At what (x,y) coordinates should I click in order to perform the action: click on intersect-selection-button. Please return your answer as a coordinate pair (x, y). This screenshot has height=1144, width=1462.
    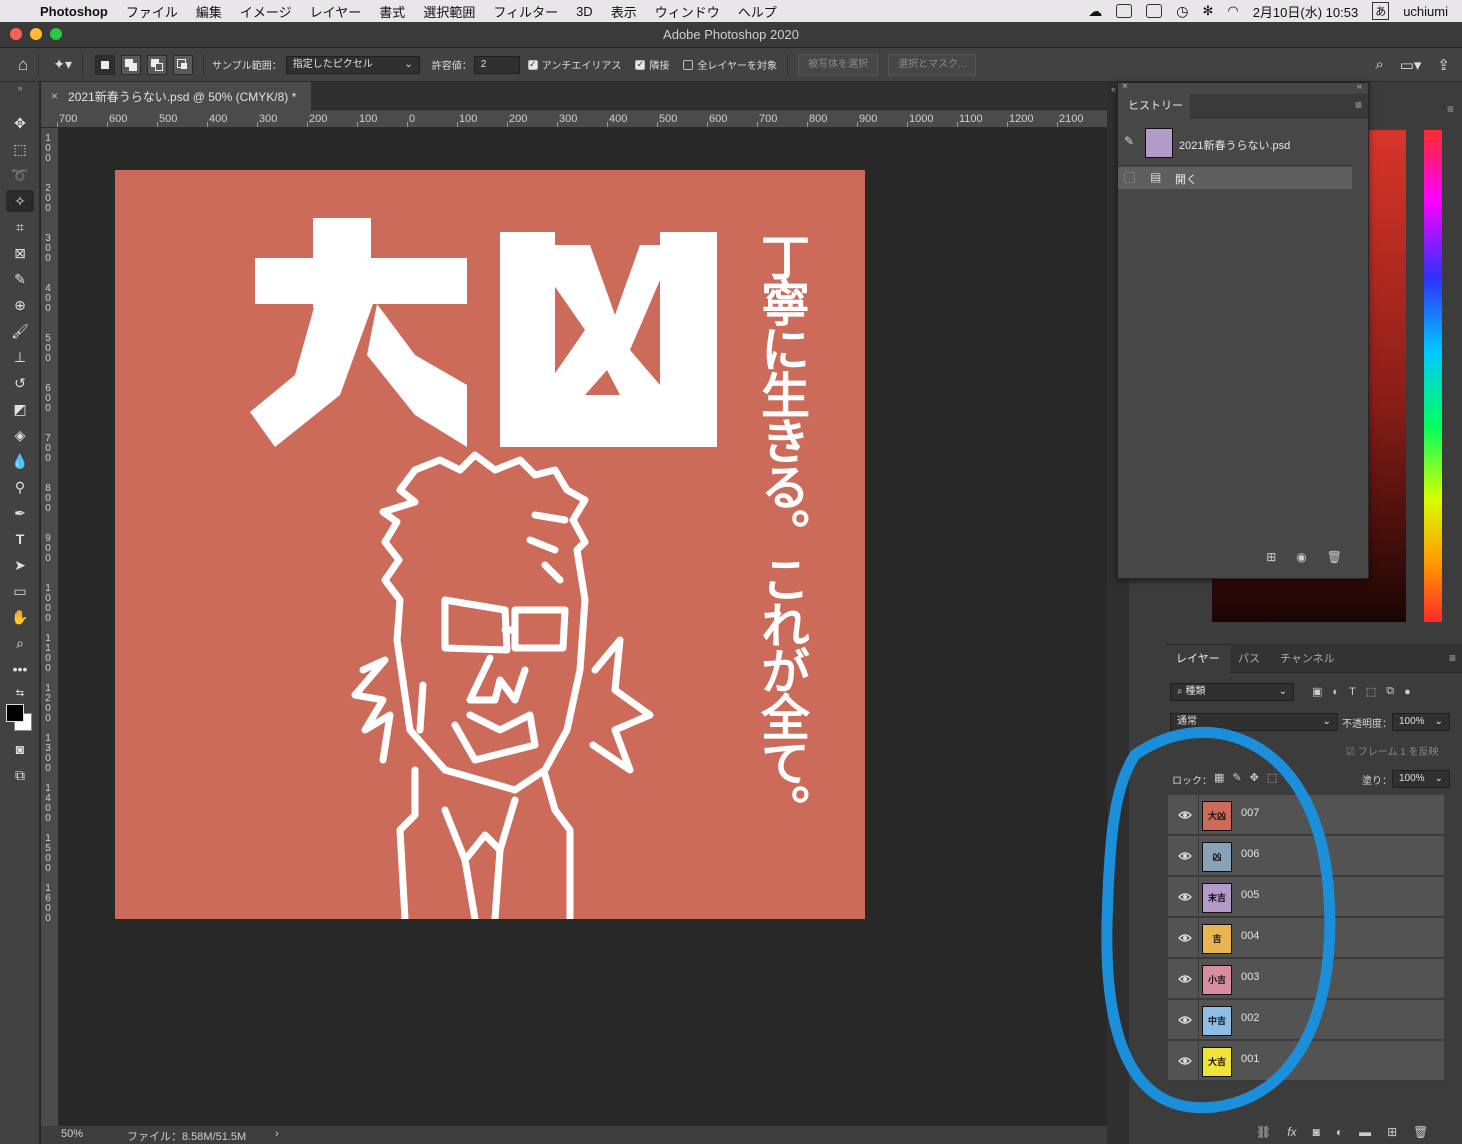
    Looking at the image, I should click on (183, 64).